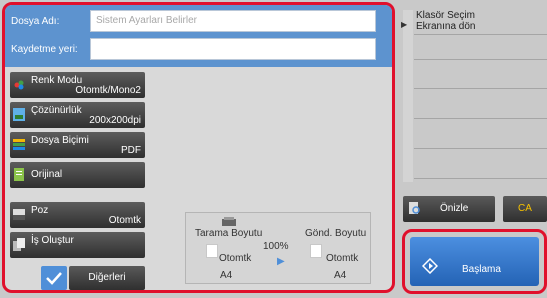 The width and height of the screenshot is (547, 298). Describe the element at coordinates (212, 251) in the screenshot. I see `scan-doc-icon` at that location.